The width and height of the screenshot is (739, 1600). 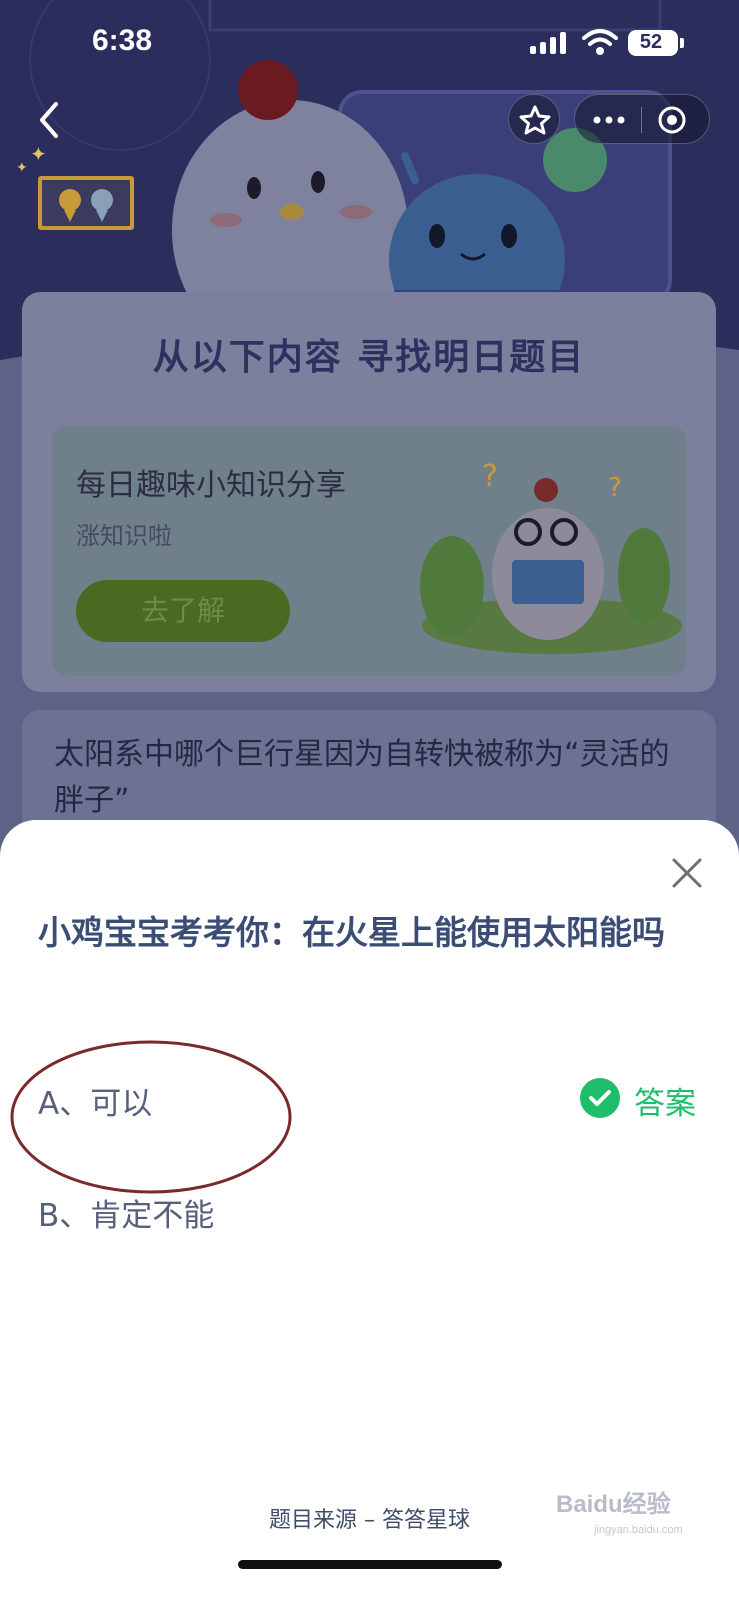 What do you see at coordinates (687, 873) in the screenshot?
I see `close-icon` at bounding box center [687, 873].